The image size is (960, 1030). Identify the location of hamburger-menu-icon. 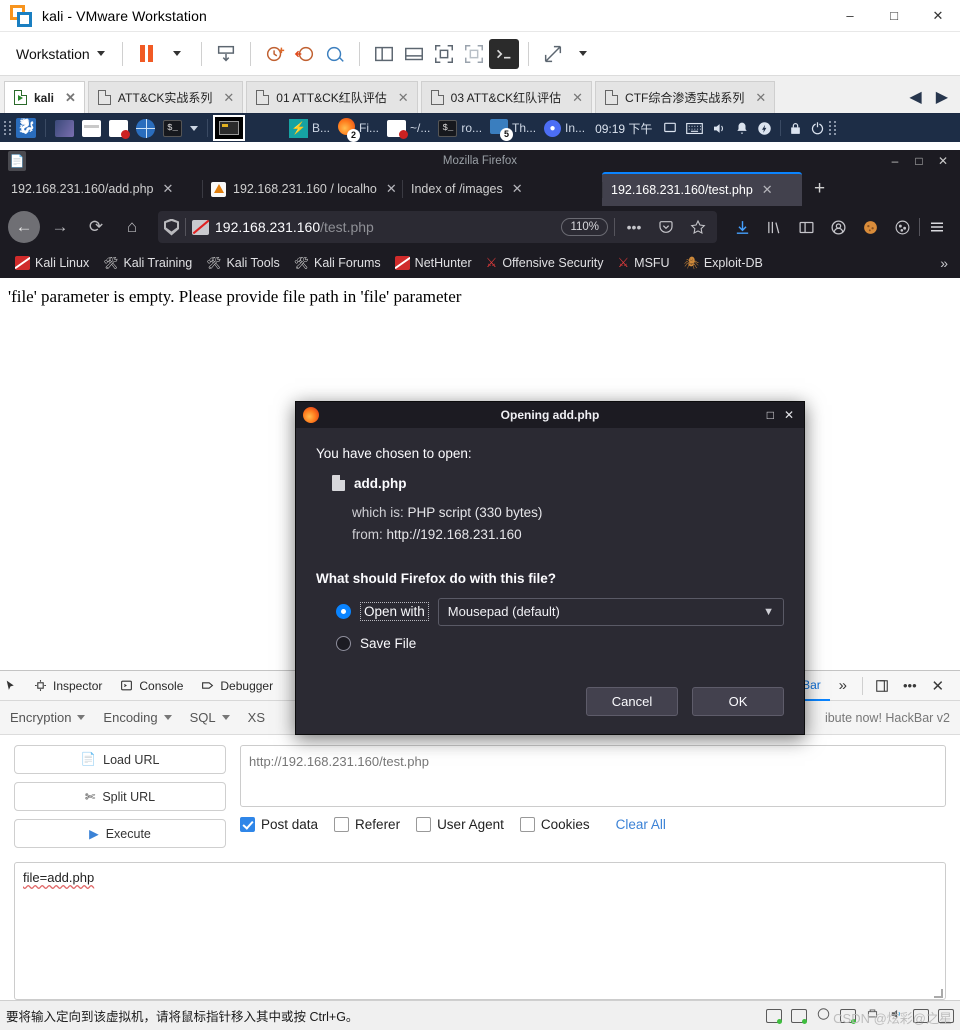
(937, 227).